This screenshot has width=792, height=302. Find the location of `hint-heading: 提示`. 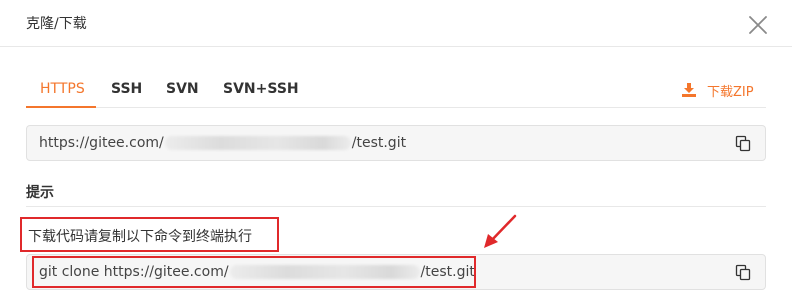

hint-heading: 提示 is located at coordinates (40, 193).